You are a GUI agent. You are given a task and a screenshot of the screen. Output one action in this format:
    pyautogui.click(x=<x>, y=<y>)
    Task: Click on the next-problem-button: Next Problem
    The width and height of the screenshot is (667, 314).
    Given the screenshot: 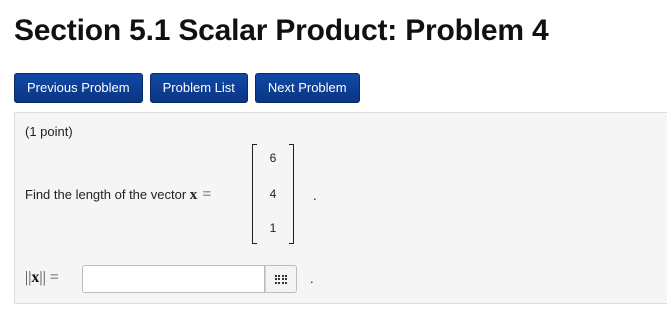 What is the action you would take?
    pyautogui.click(x=307, y=88)
    